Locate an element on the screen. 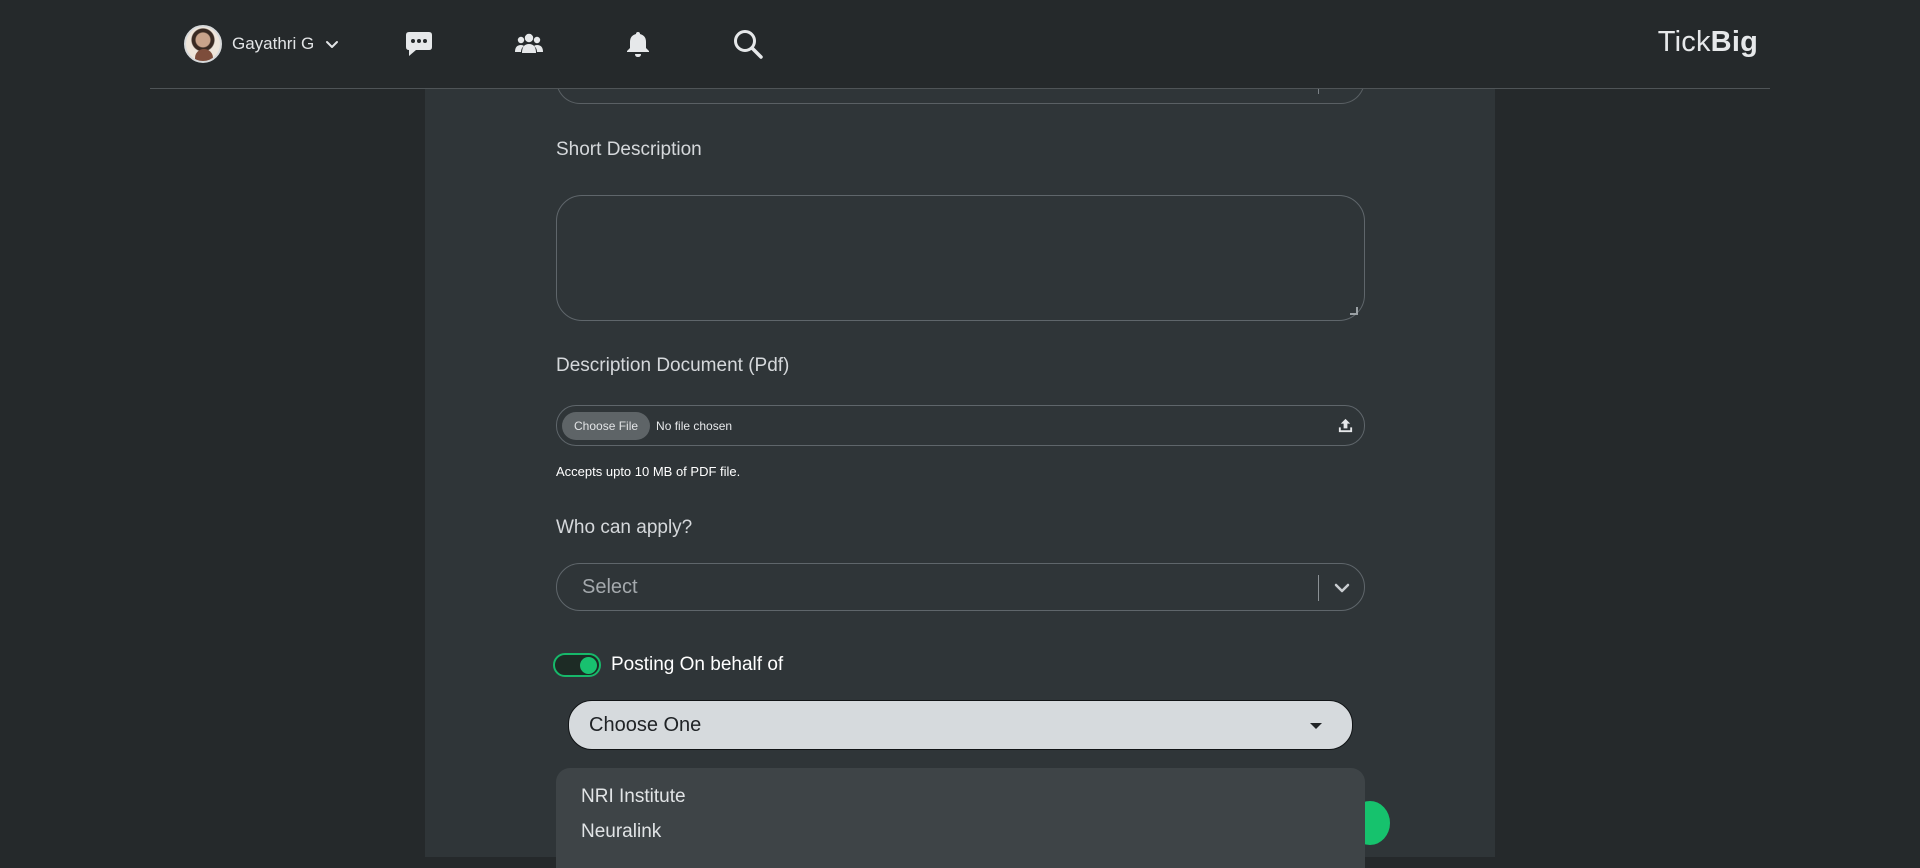  bell-icon is located at coordinates (638, 44).